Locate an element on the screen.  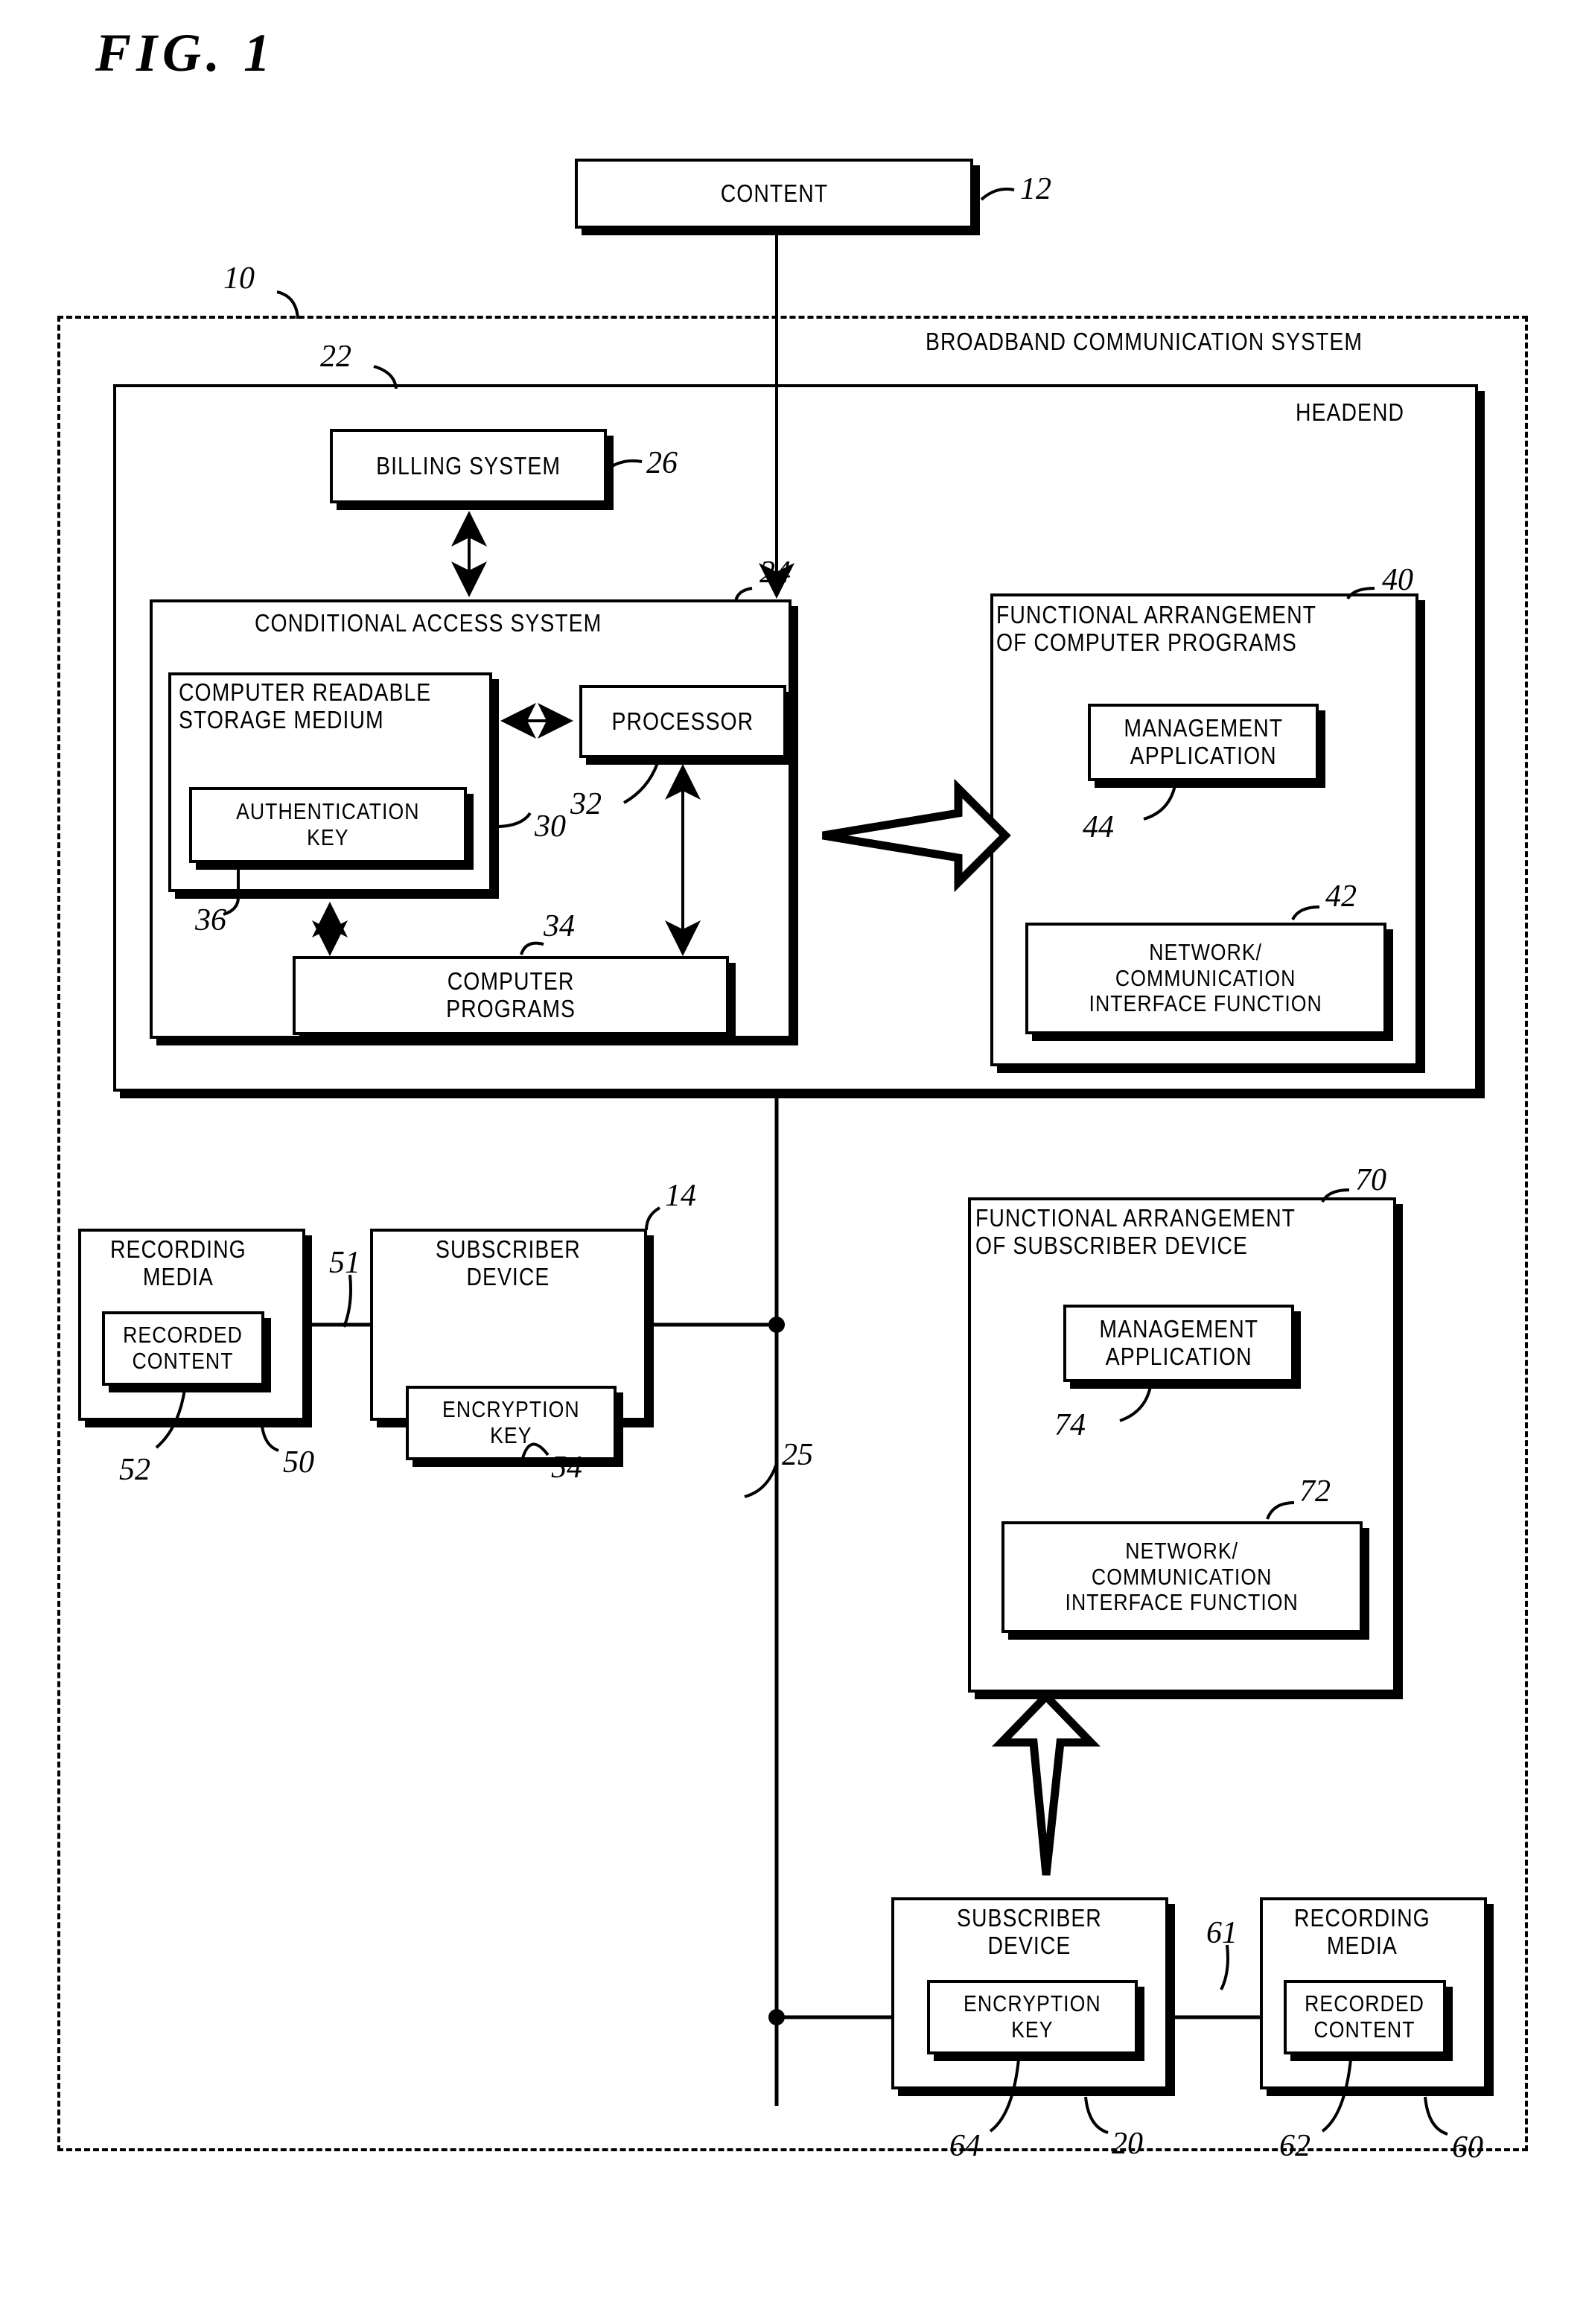
recorded-content-left-box: RECORDED CONTENT is located at coordinates (183, 1348).